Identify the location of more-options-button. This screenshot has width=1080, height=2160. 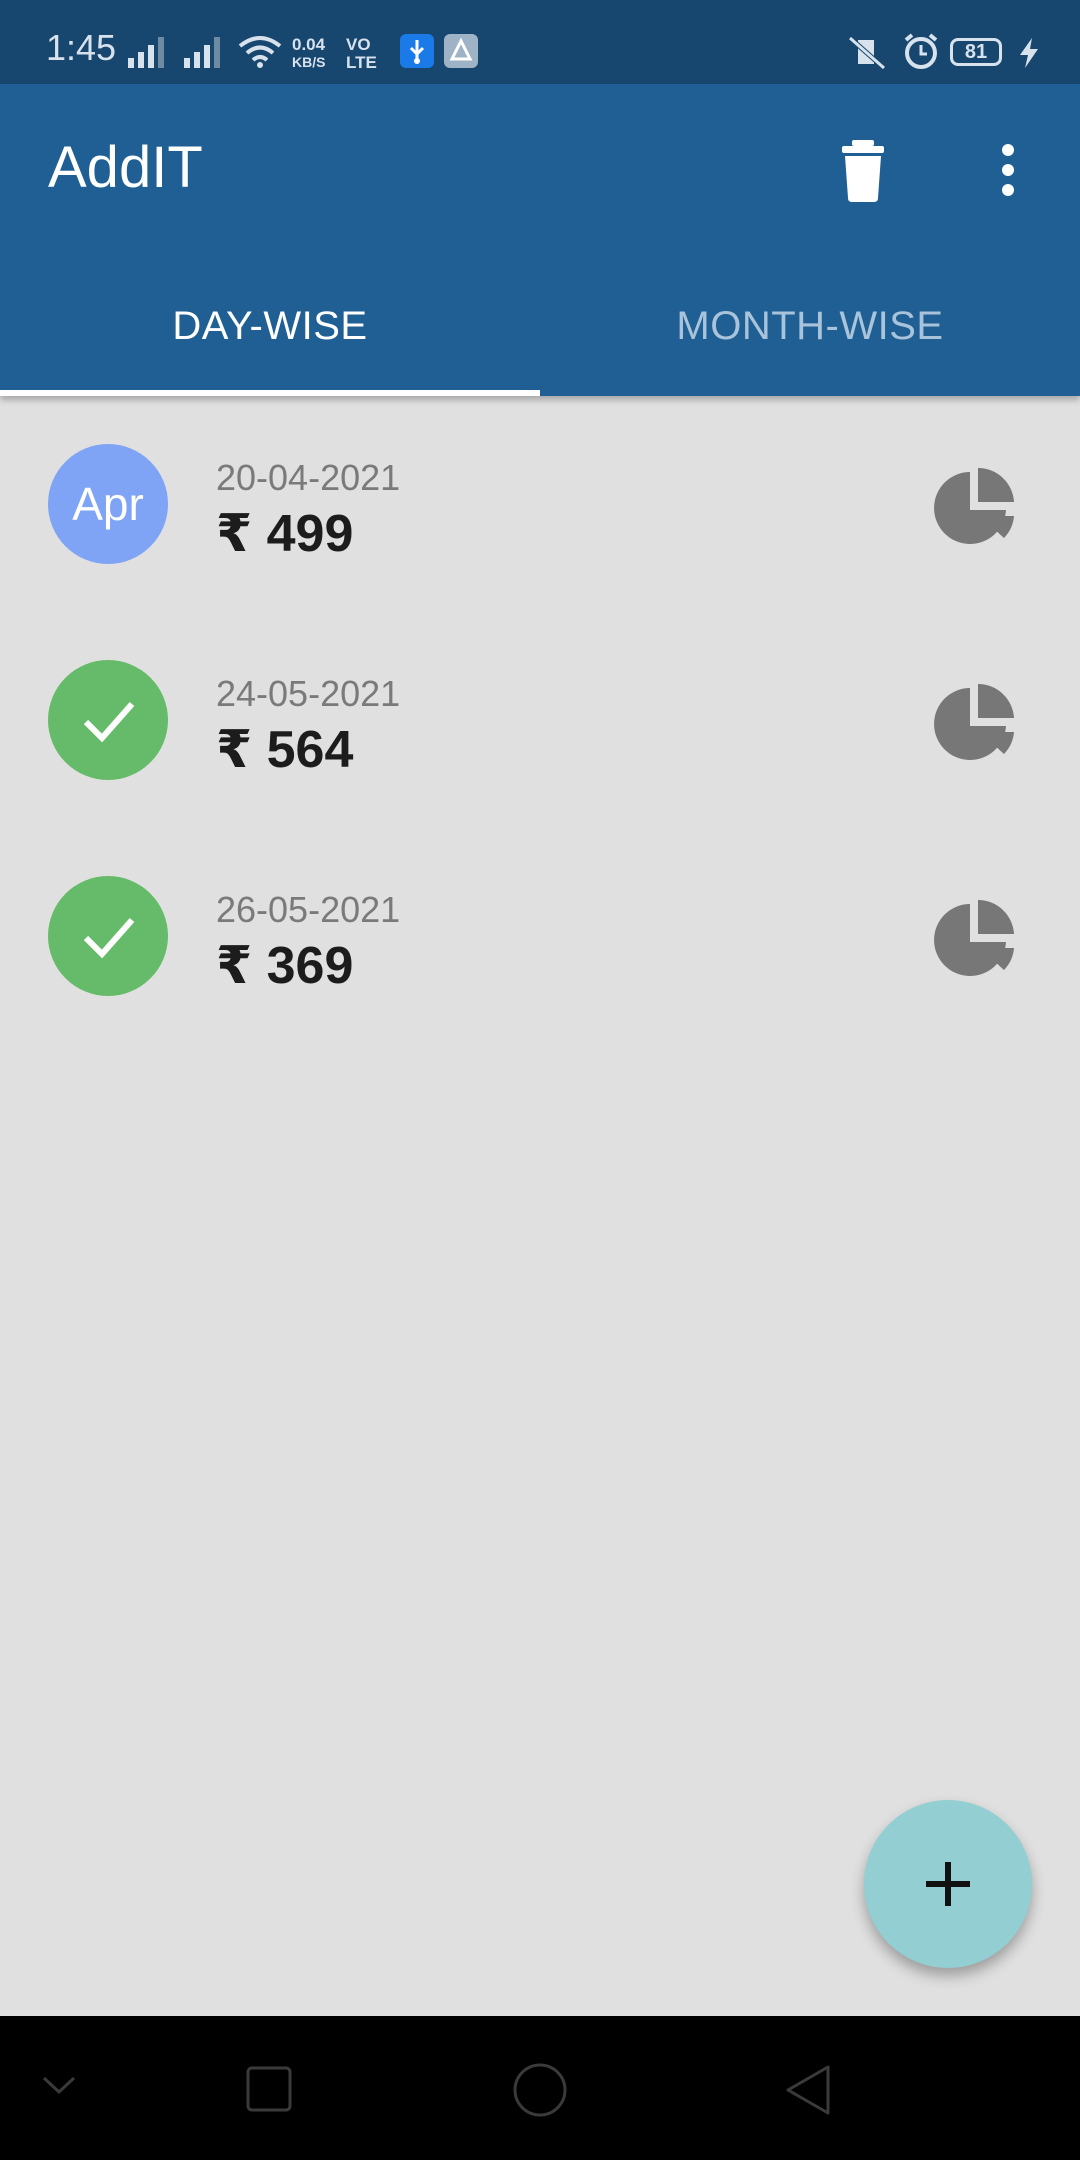
(1008, 170).